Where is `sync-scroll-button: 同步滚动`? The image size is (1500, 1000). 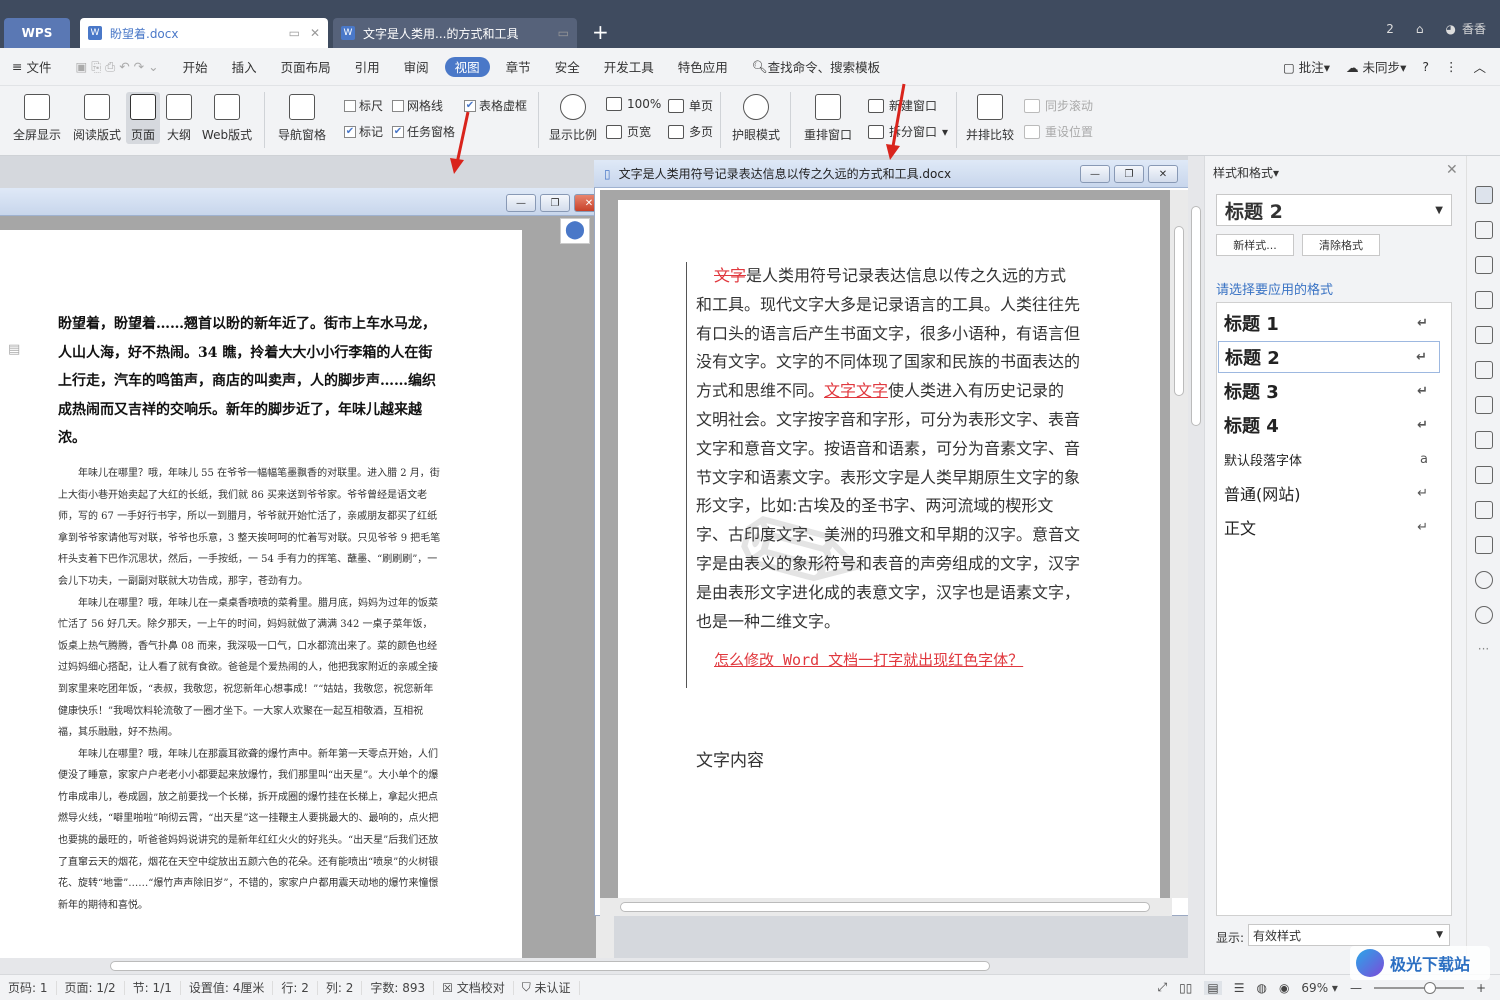 sync-scroll-button: 同步滚动 is located at coordinates (1058, 105).